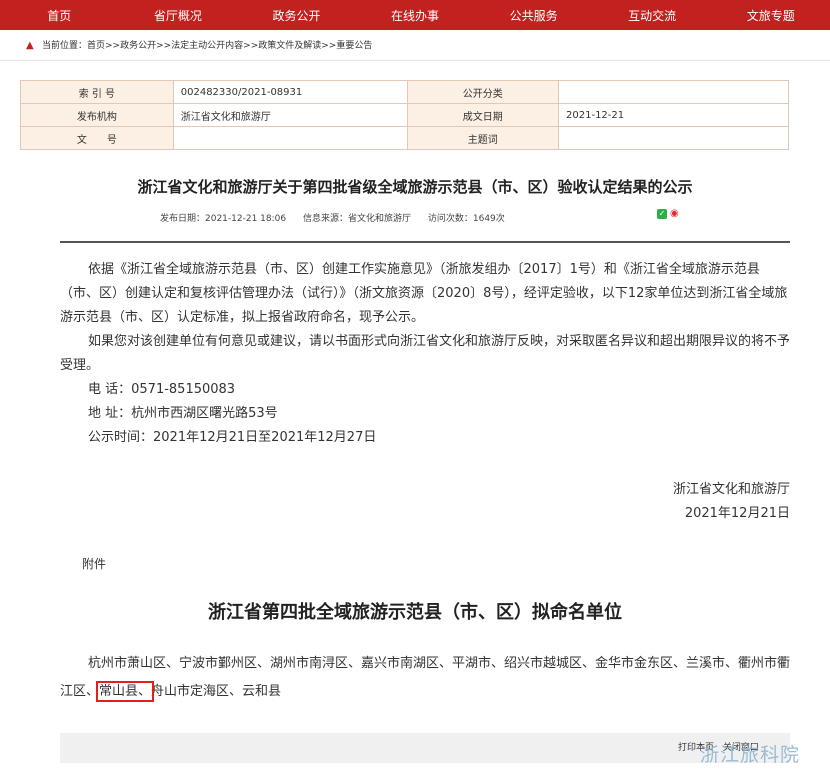 The image size is (830, 778). Describe the element at coordinates (415, 612) in the screenshot. I see `attachment-title: 浙江省第四批全域旅游示范县（市、区）拟命名单位` at that location.